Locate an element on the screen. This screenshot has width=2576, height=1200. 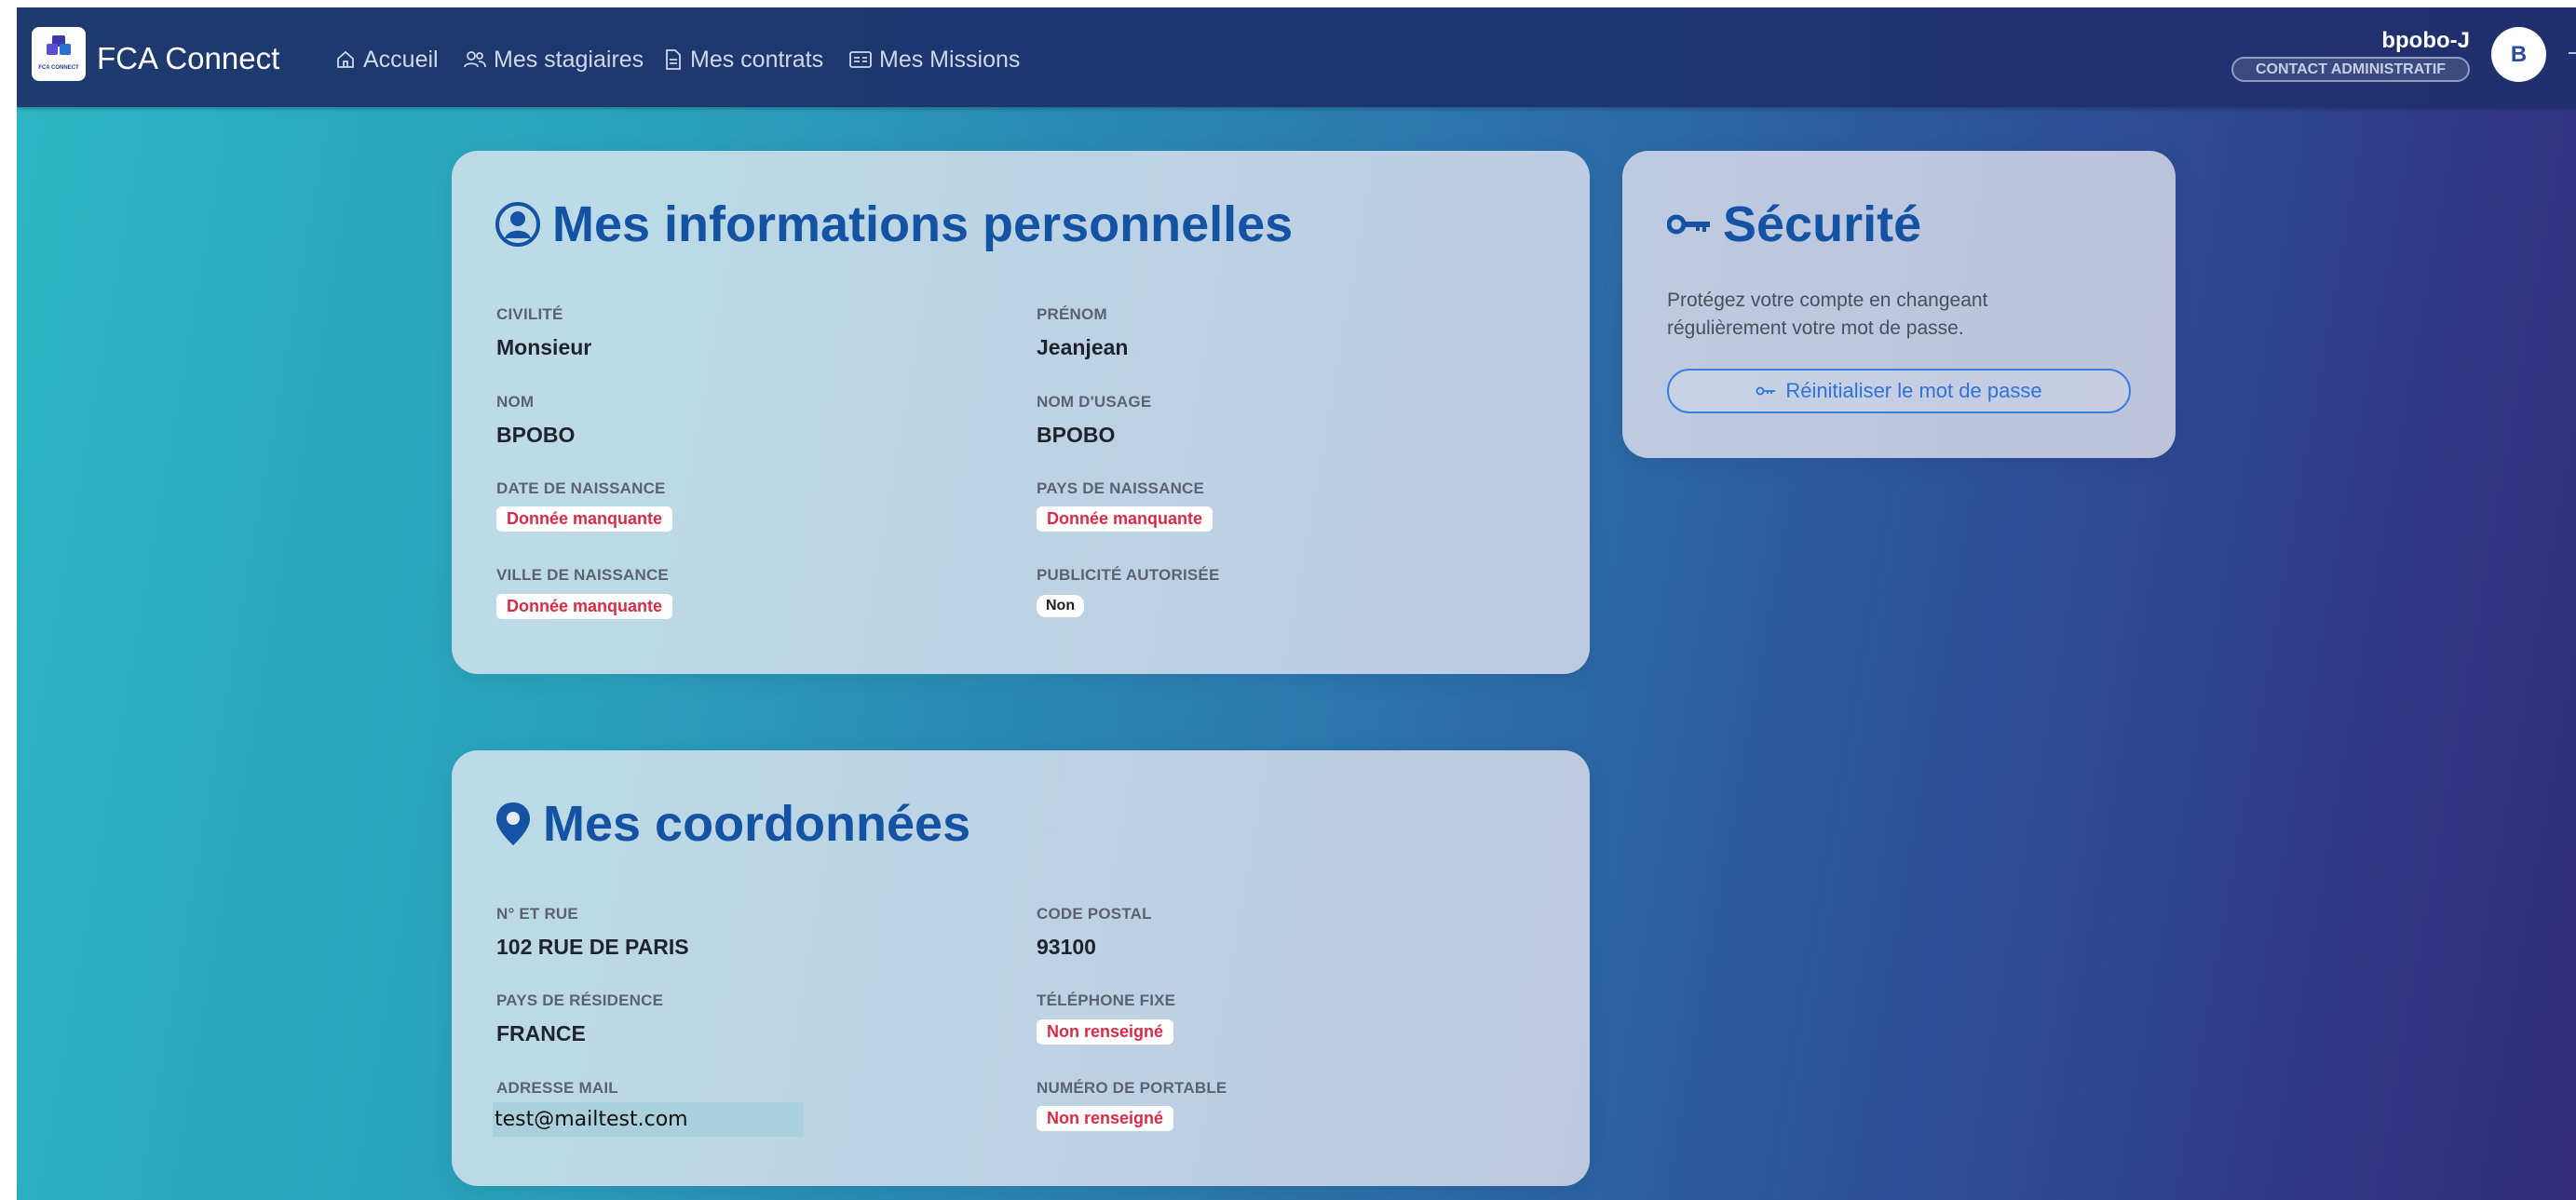
civilite-label: CIVILITÉ is located at coordinates (529, 314).